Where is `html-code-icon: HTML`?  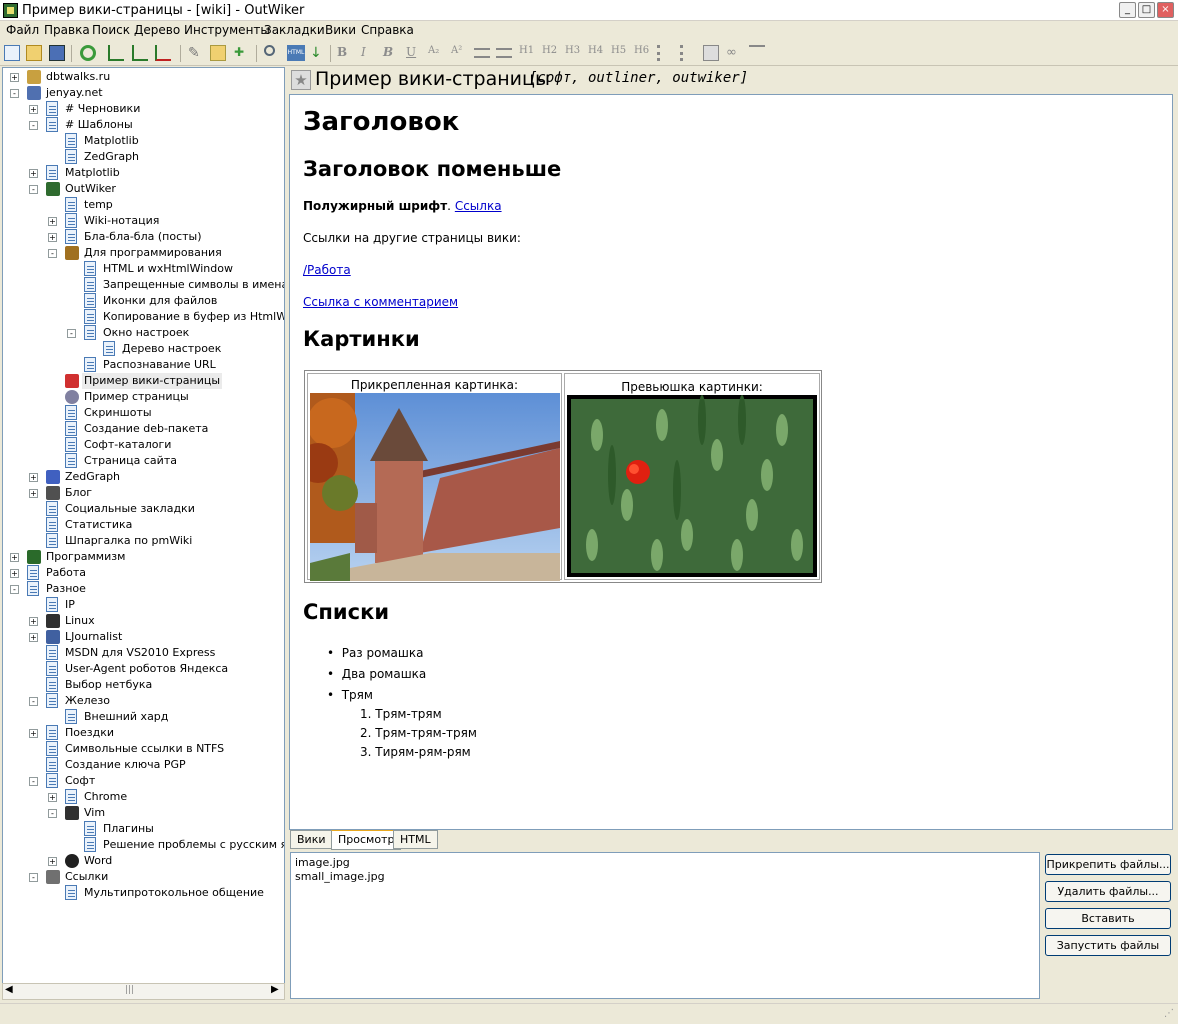
html-code-icon: HTML is located at coordinates (296, 53).